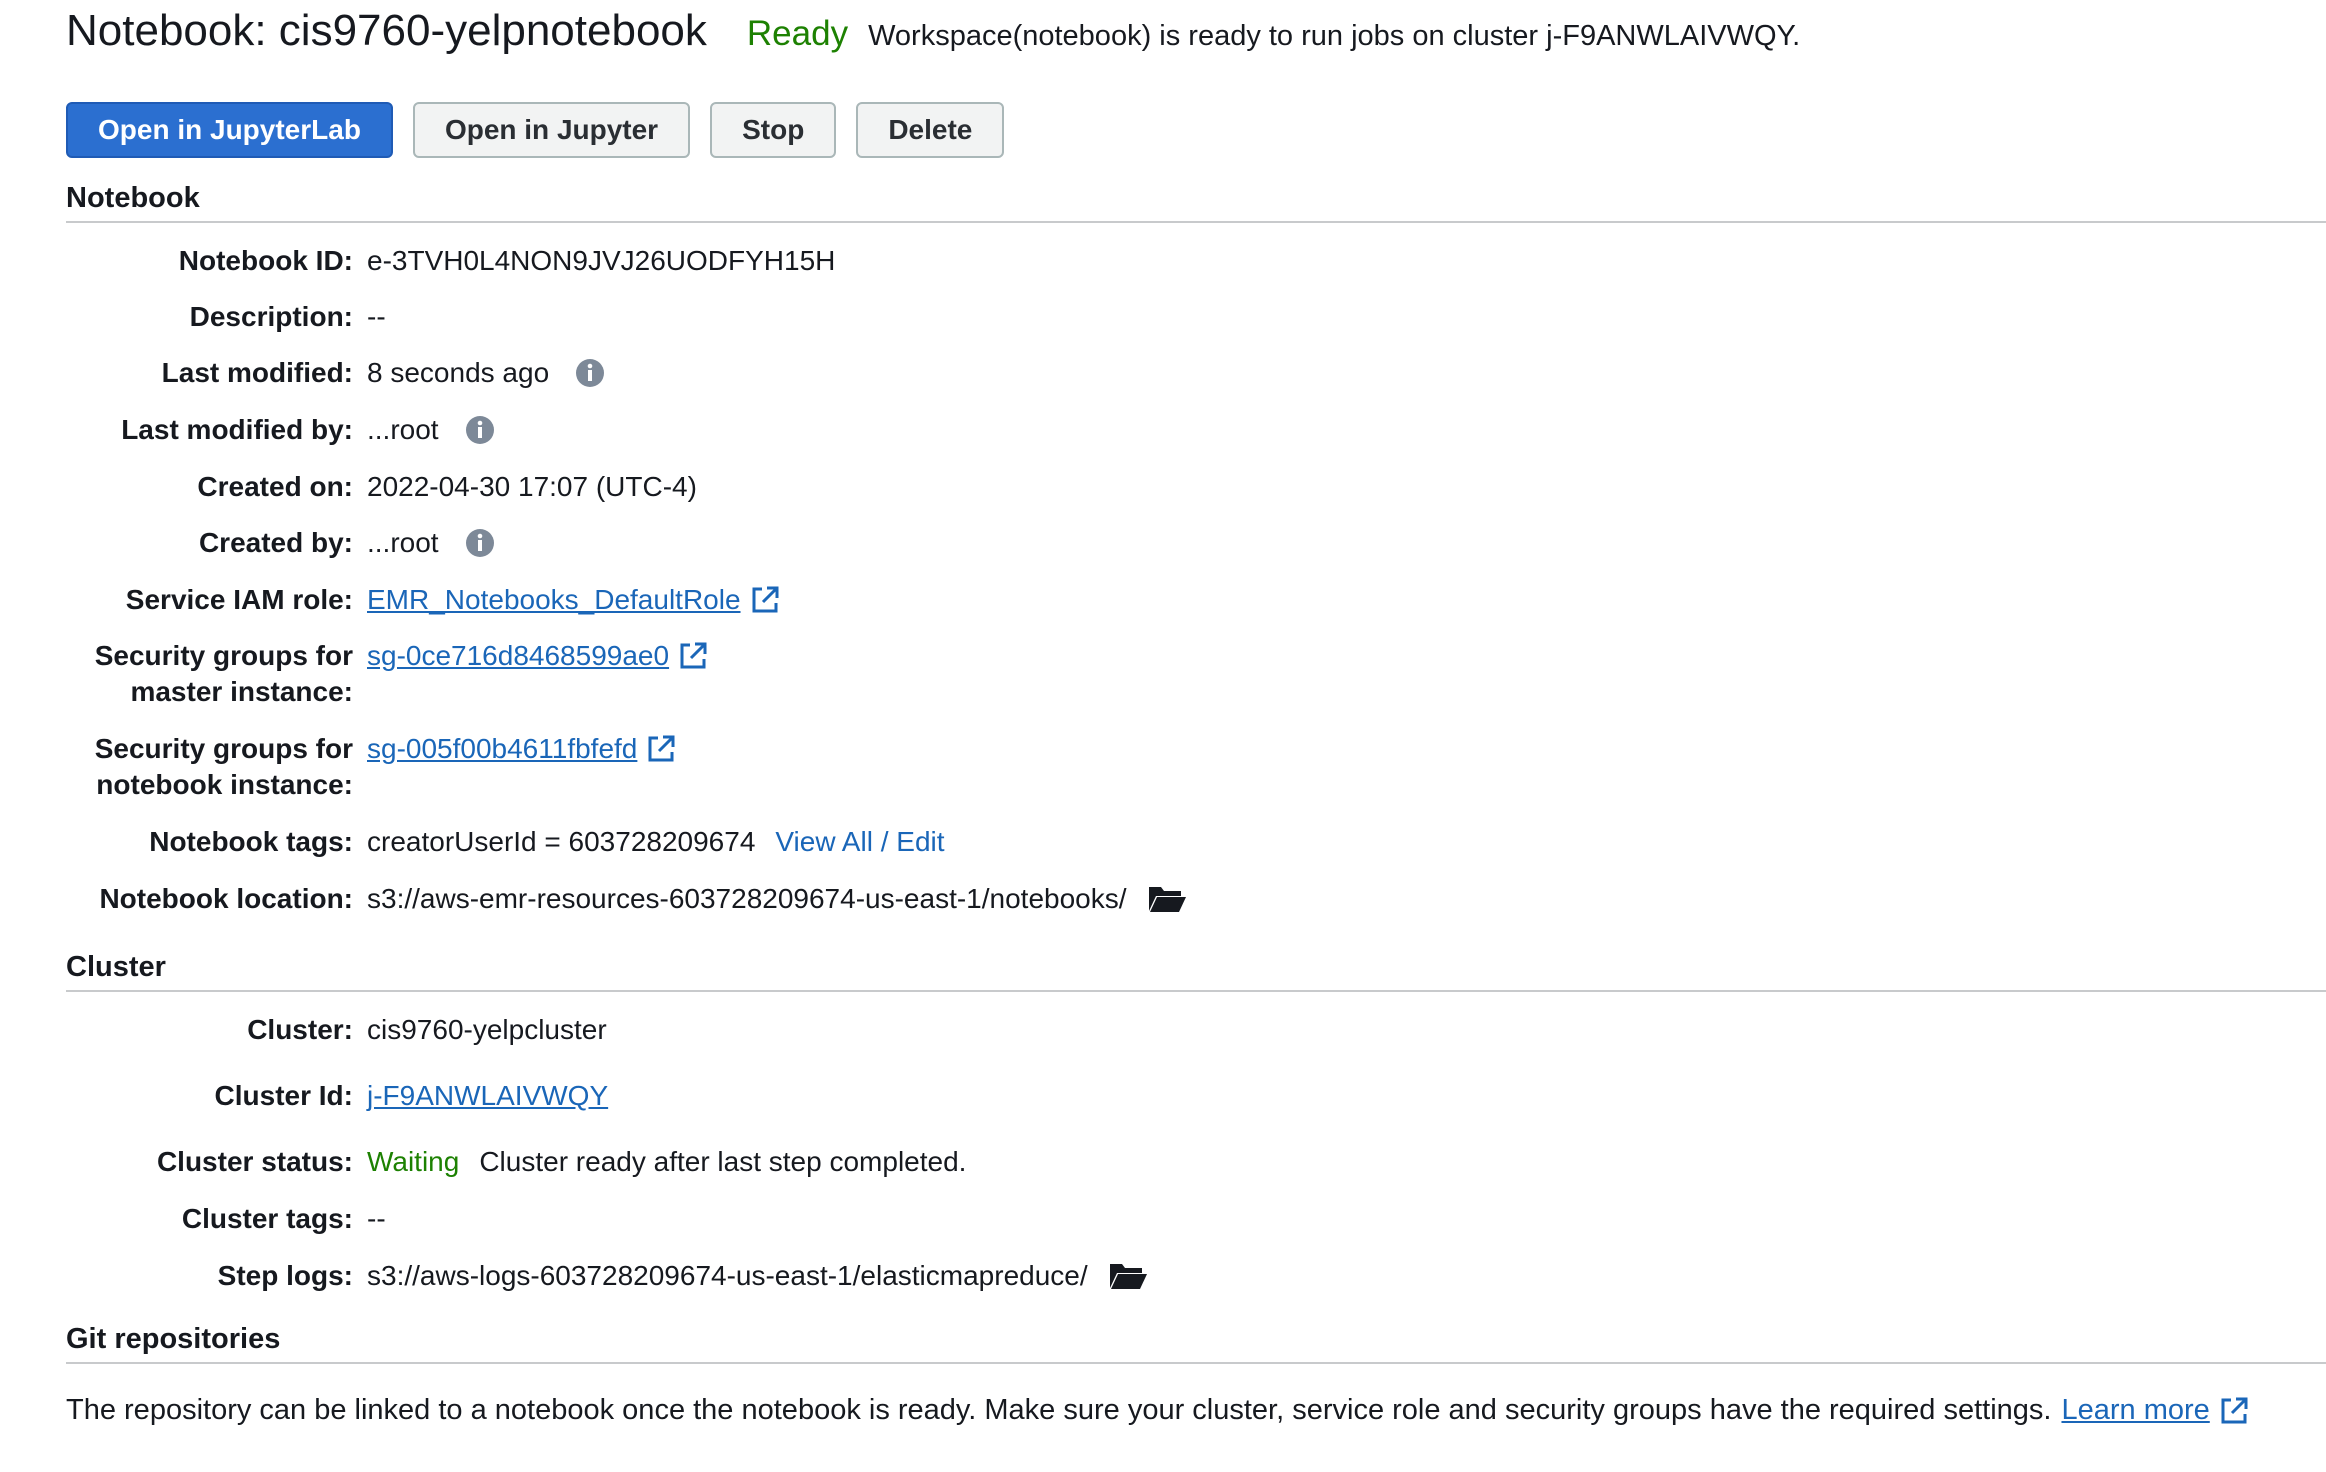 Image resolution: width=2326 pixels, height=1472 pixels. What do you see at coordinates (1196, 271) in the screenshot?
I see `notebook-id-row: Notebook ID: e-3TVH0L4NON9JVJ26UODFYH15H` at bounding box center [1196, 271].